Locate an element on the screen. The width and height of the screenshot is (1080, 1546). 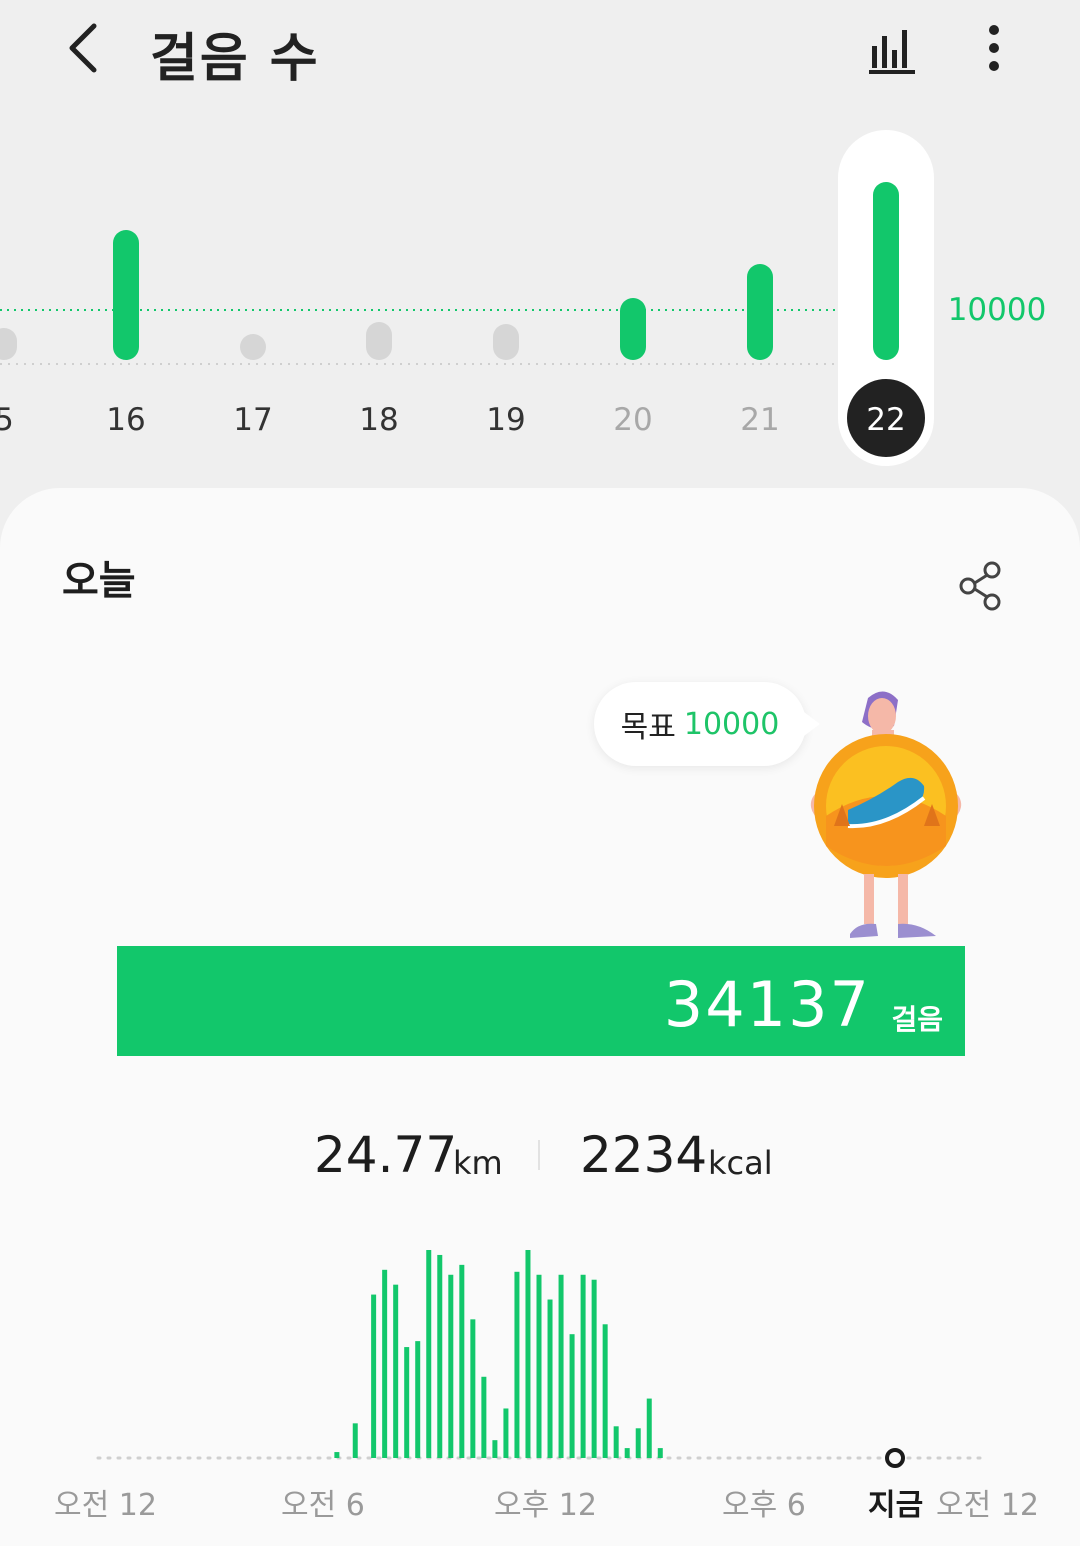
share-icon is located at coordinates (980, 586).